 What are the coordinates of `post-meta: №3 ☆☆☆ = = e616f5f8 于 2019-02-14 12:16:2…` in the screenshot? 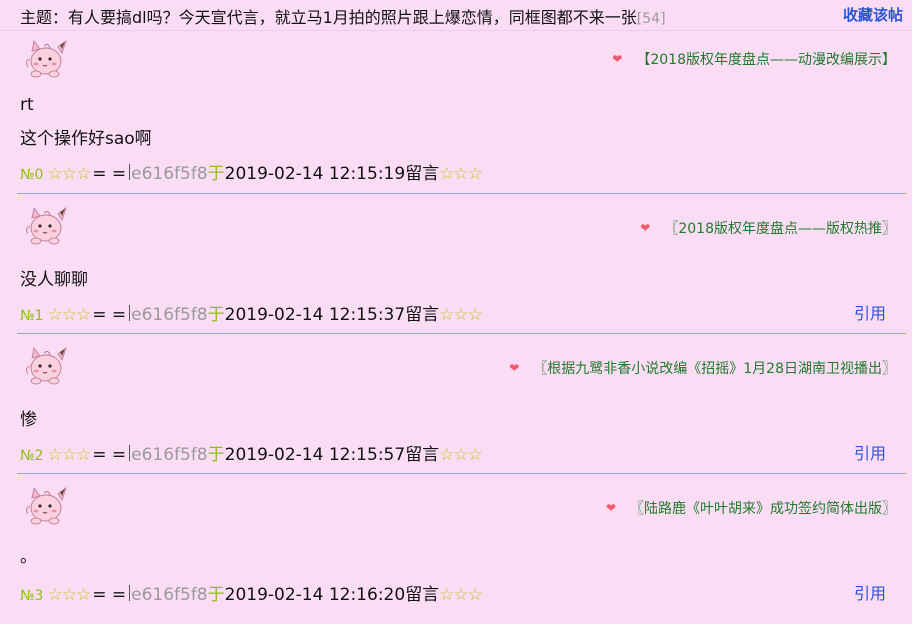 It's located at (251, 592).